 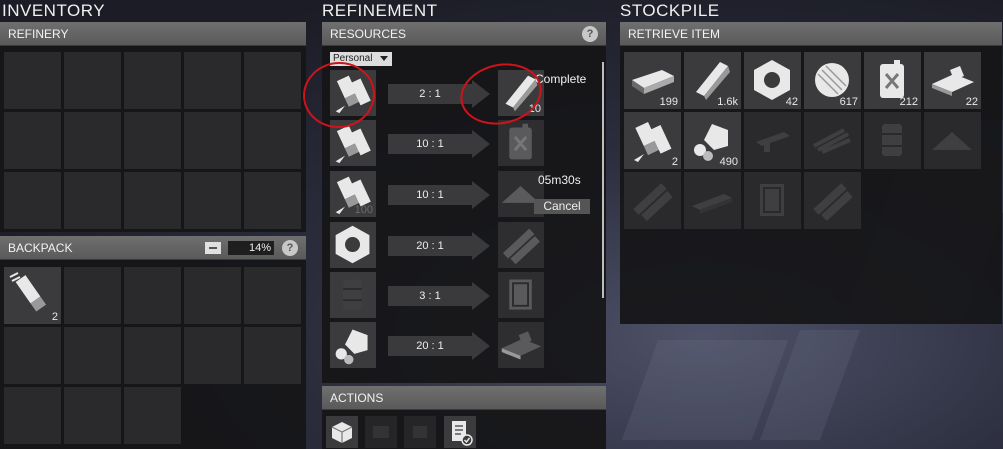 I want to click on retrieve-header: RETRIEVE ITEM, so click(x=811, y=34).